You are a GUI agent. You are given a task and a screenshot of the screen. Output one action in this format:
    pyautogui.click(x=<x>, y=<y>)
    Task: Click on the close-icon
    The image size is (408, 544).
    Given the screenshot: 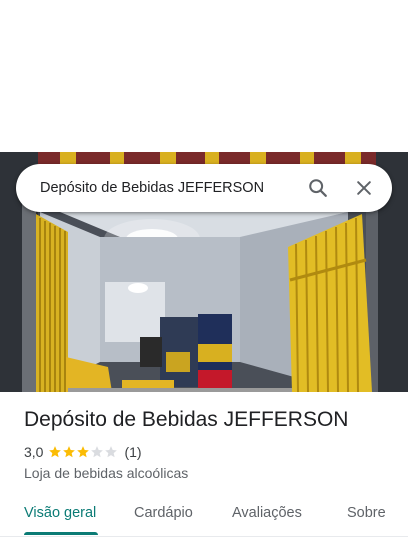 What is the action you would take?
    pyautogui.click(x=364, y=188)
    